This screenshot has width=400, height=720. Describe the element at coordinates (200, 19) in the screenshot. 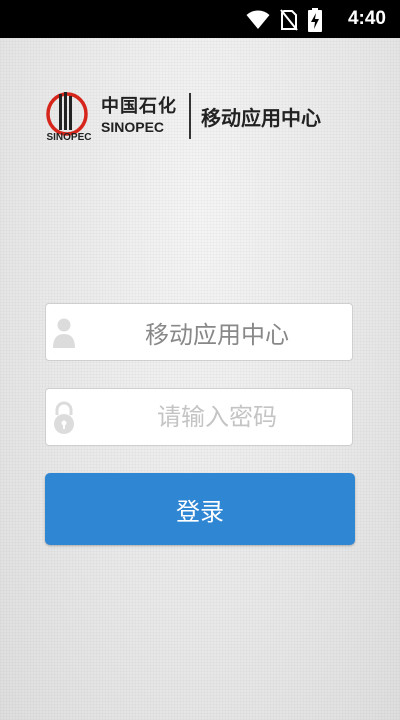

I see `status-bar: 4:40` at that location.